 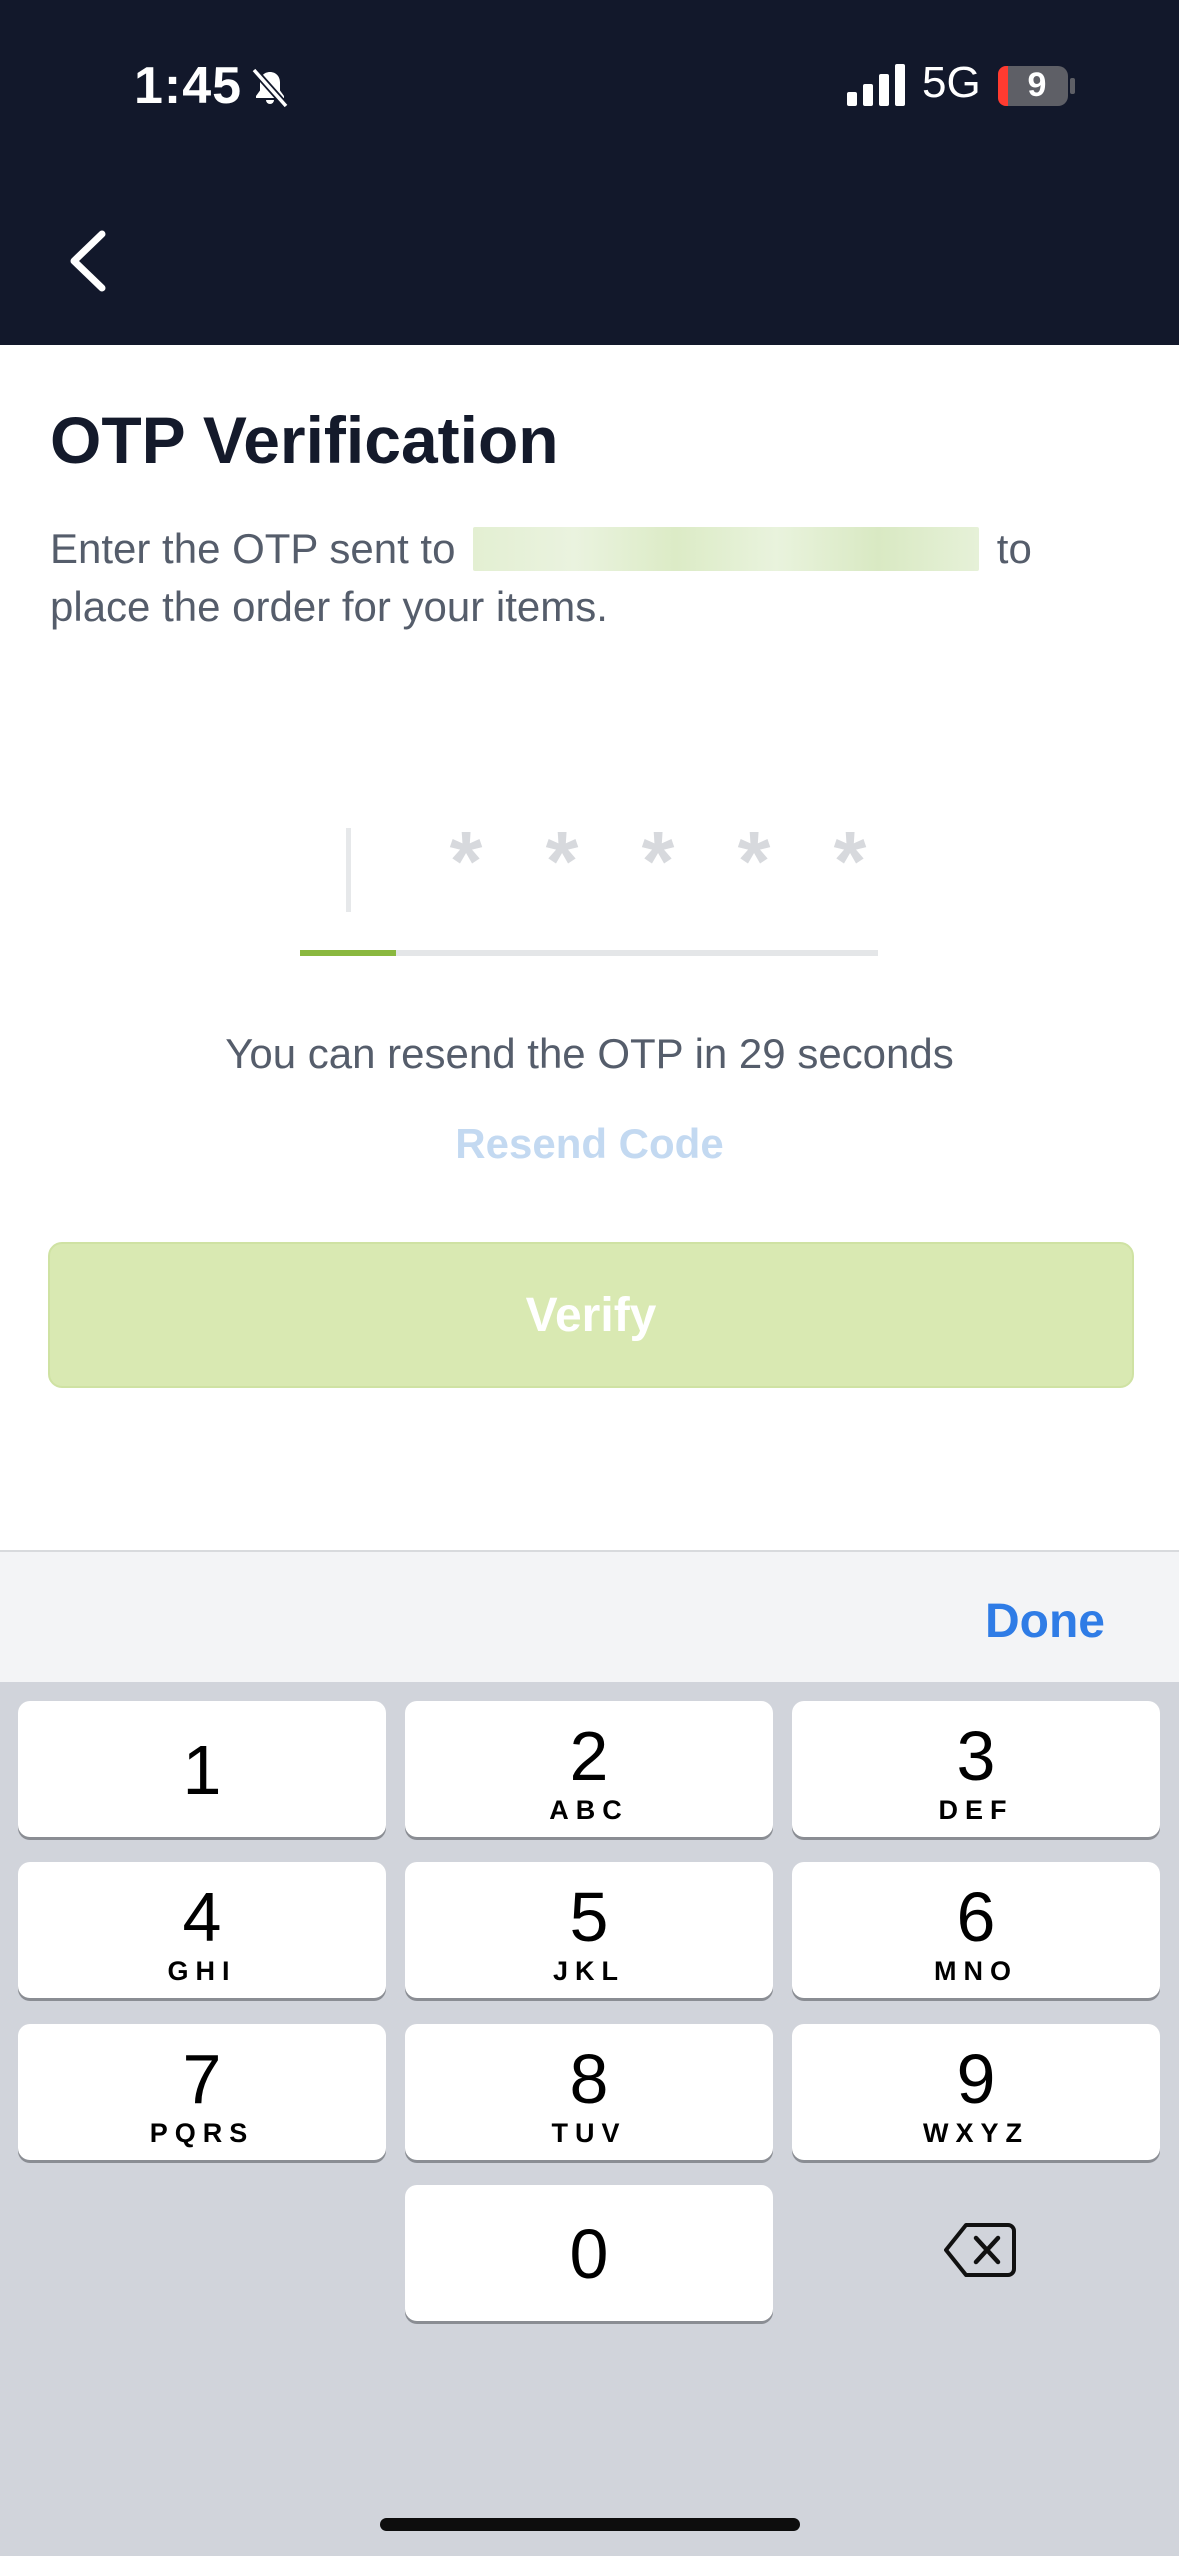 What do you see at coordinates (202, 2079) in the screenshot?
I see `key-number: 7` at bounding box center [202, 2079].